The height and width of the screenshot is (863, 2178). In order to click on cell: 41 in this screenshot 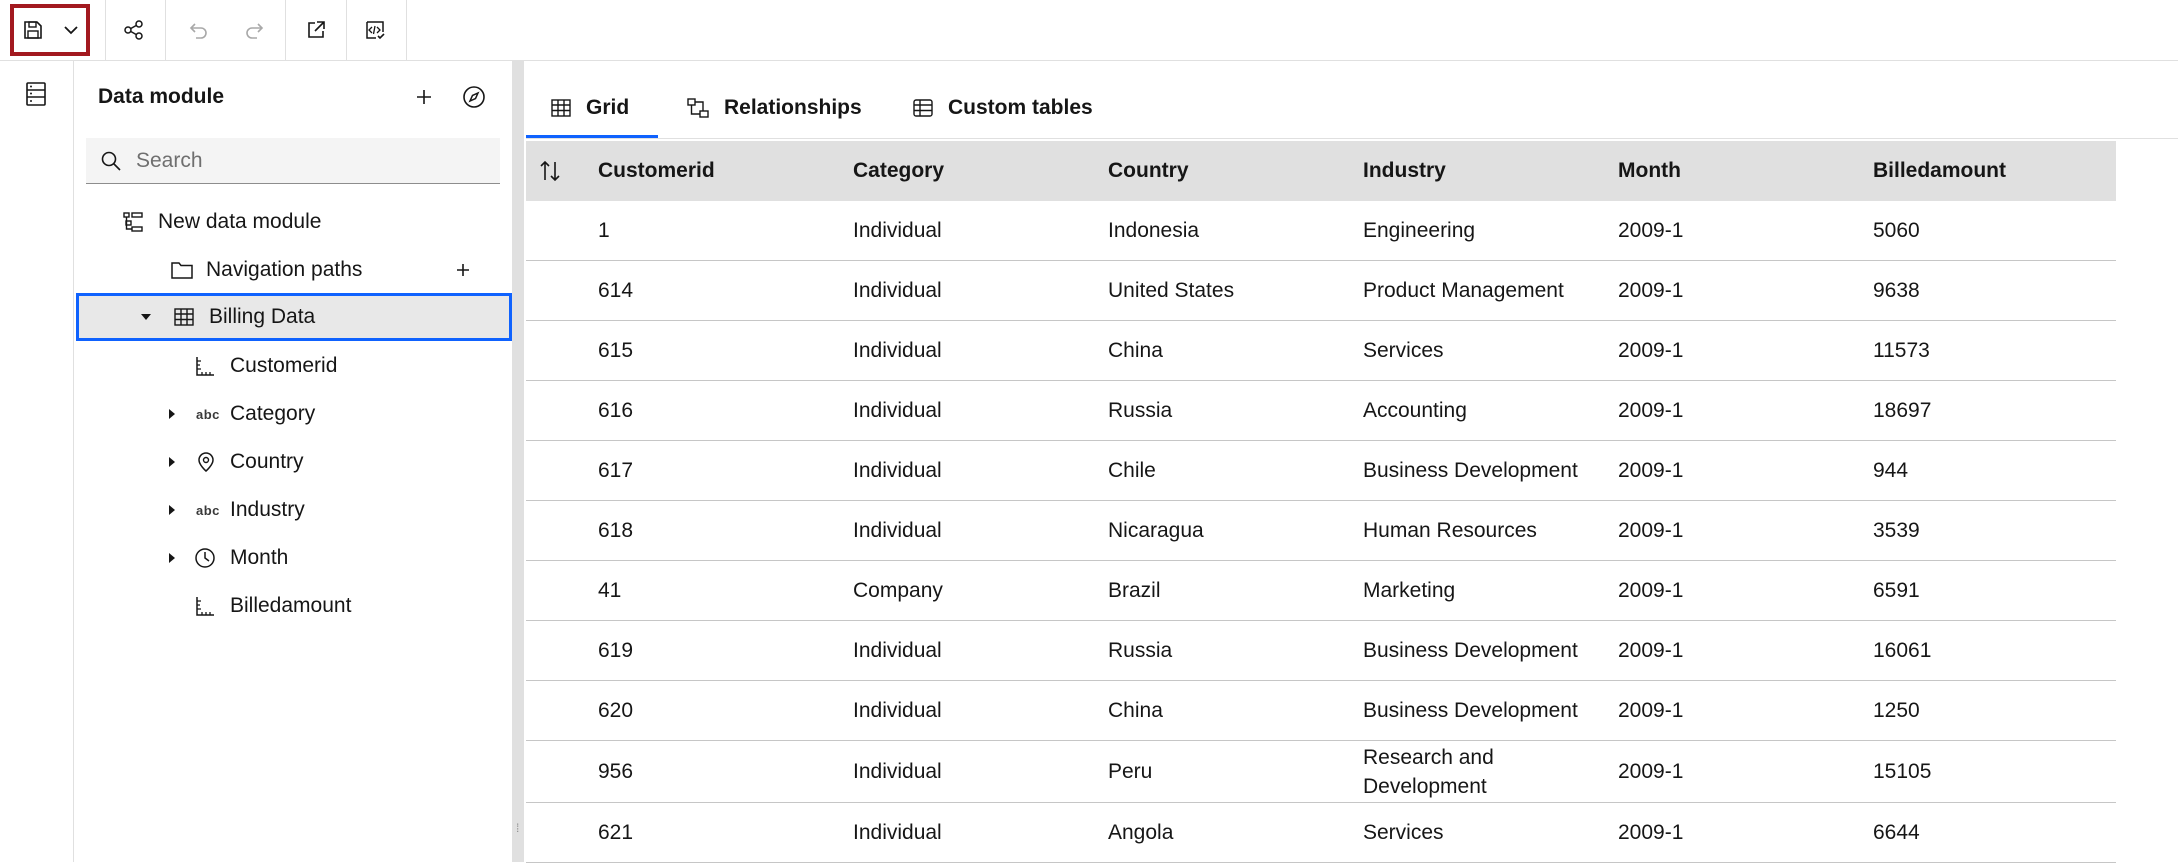, I will do `click(610, 590)`.